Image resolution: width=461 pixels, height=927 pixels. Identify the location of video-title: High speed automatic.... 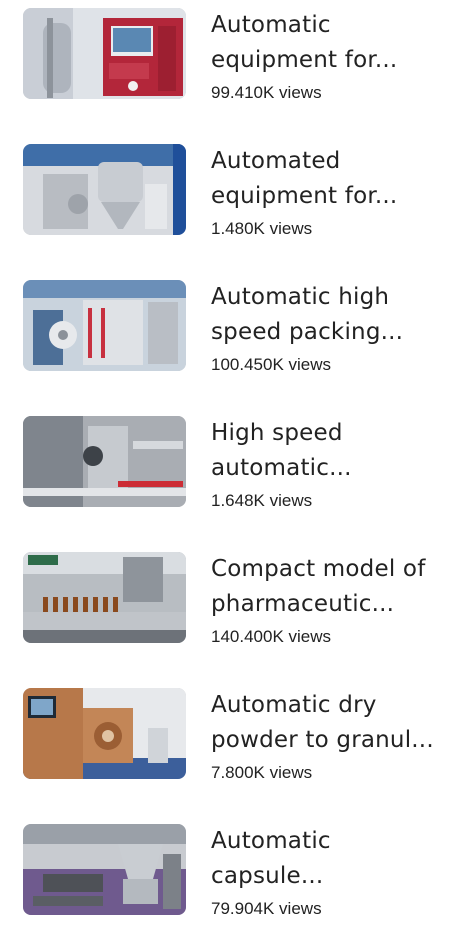
(329, 451).